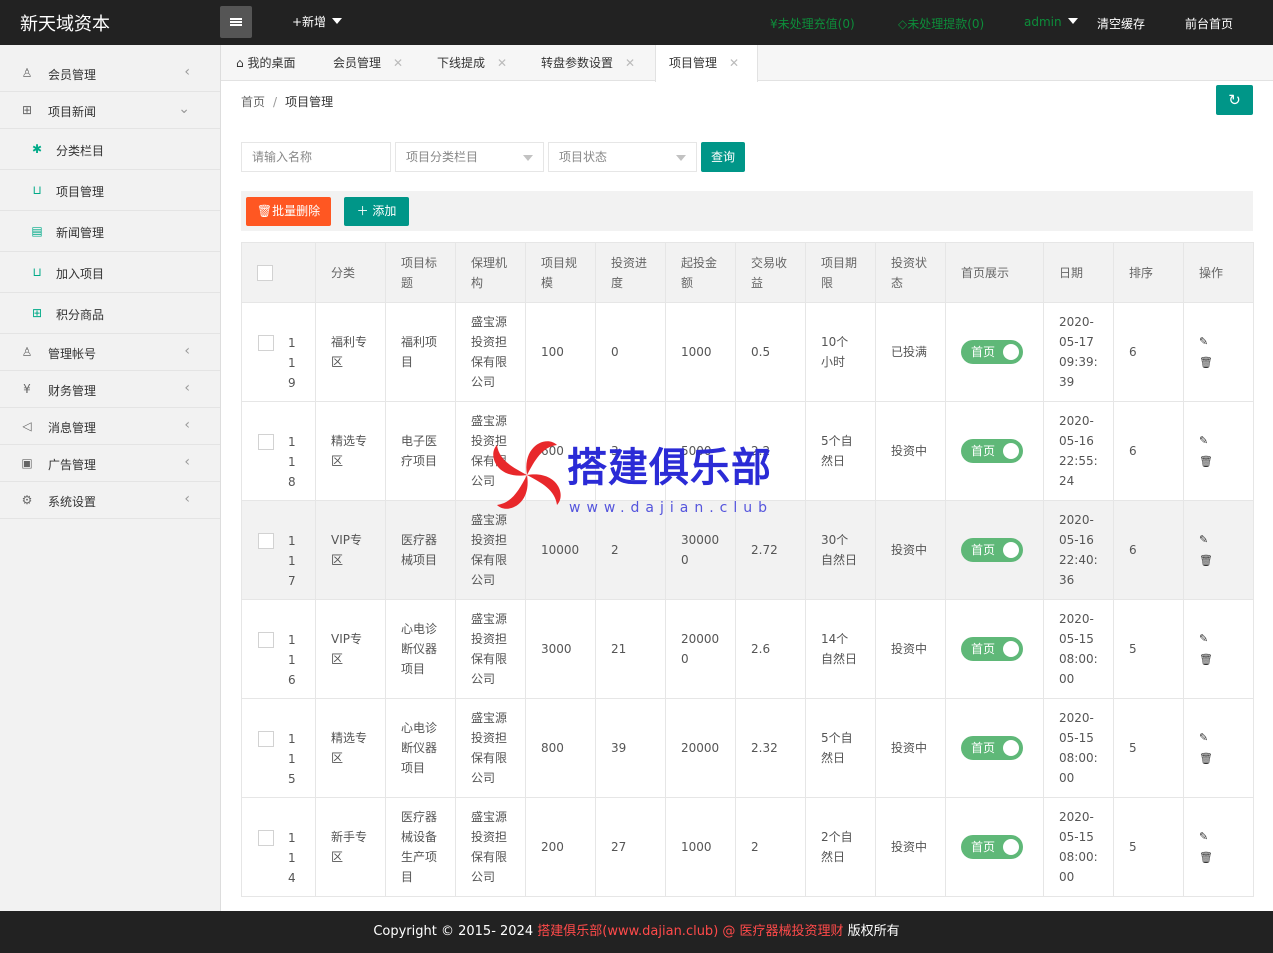 This screenshot has height=953, width=1273. Describe the element at coordinates (110, 426) in the screenshot. I see `sidebar-item-message: ◁ 消息管理 ‹` at that location.